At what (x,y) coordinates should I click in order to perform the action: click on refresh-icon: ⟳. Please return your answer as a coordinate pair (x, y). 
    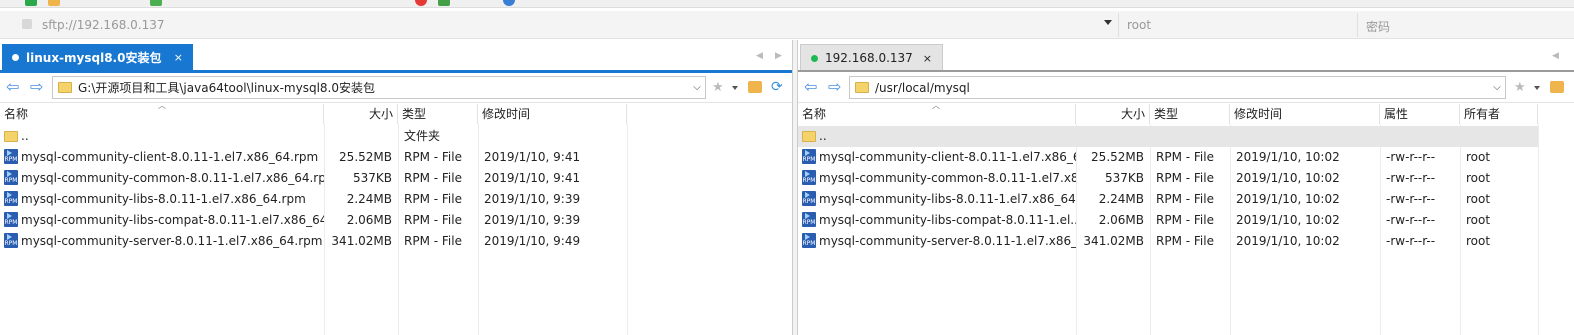
    Looking at the image, I should click on (777, 87).